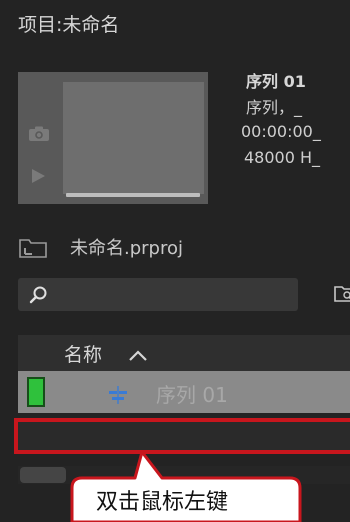 This screenshot has width=350, height=522. Describe the element at coordinates (38, 176) in the screenshot. I see `play-icon` at that location.